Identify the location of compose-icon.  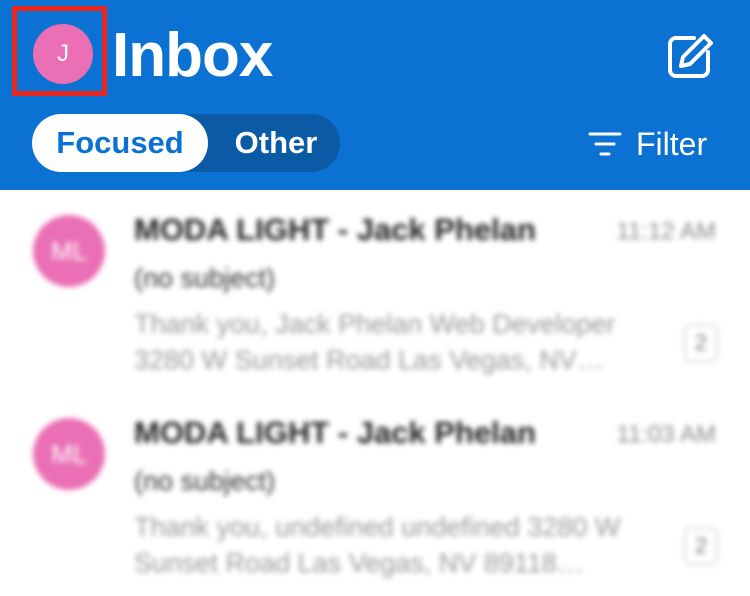
(690, 56).